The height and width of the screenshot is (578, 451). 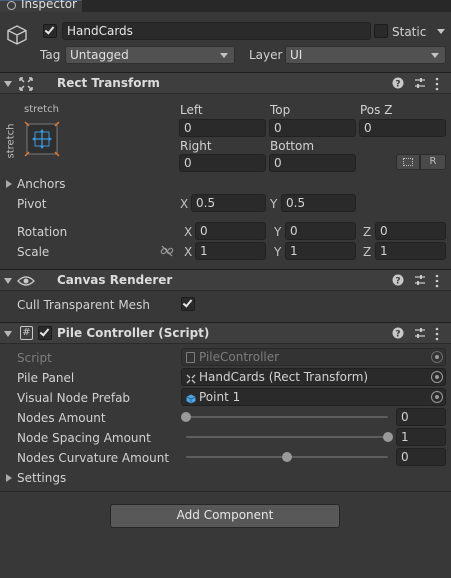 What do you see at coordinates (312, 163) in the screenshot?
I see `bottom-field: 0` at bounding box center [312, 163].